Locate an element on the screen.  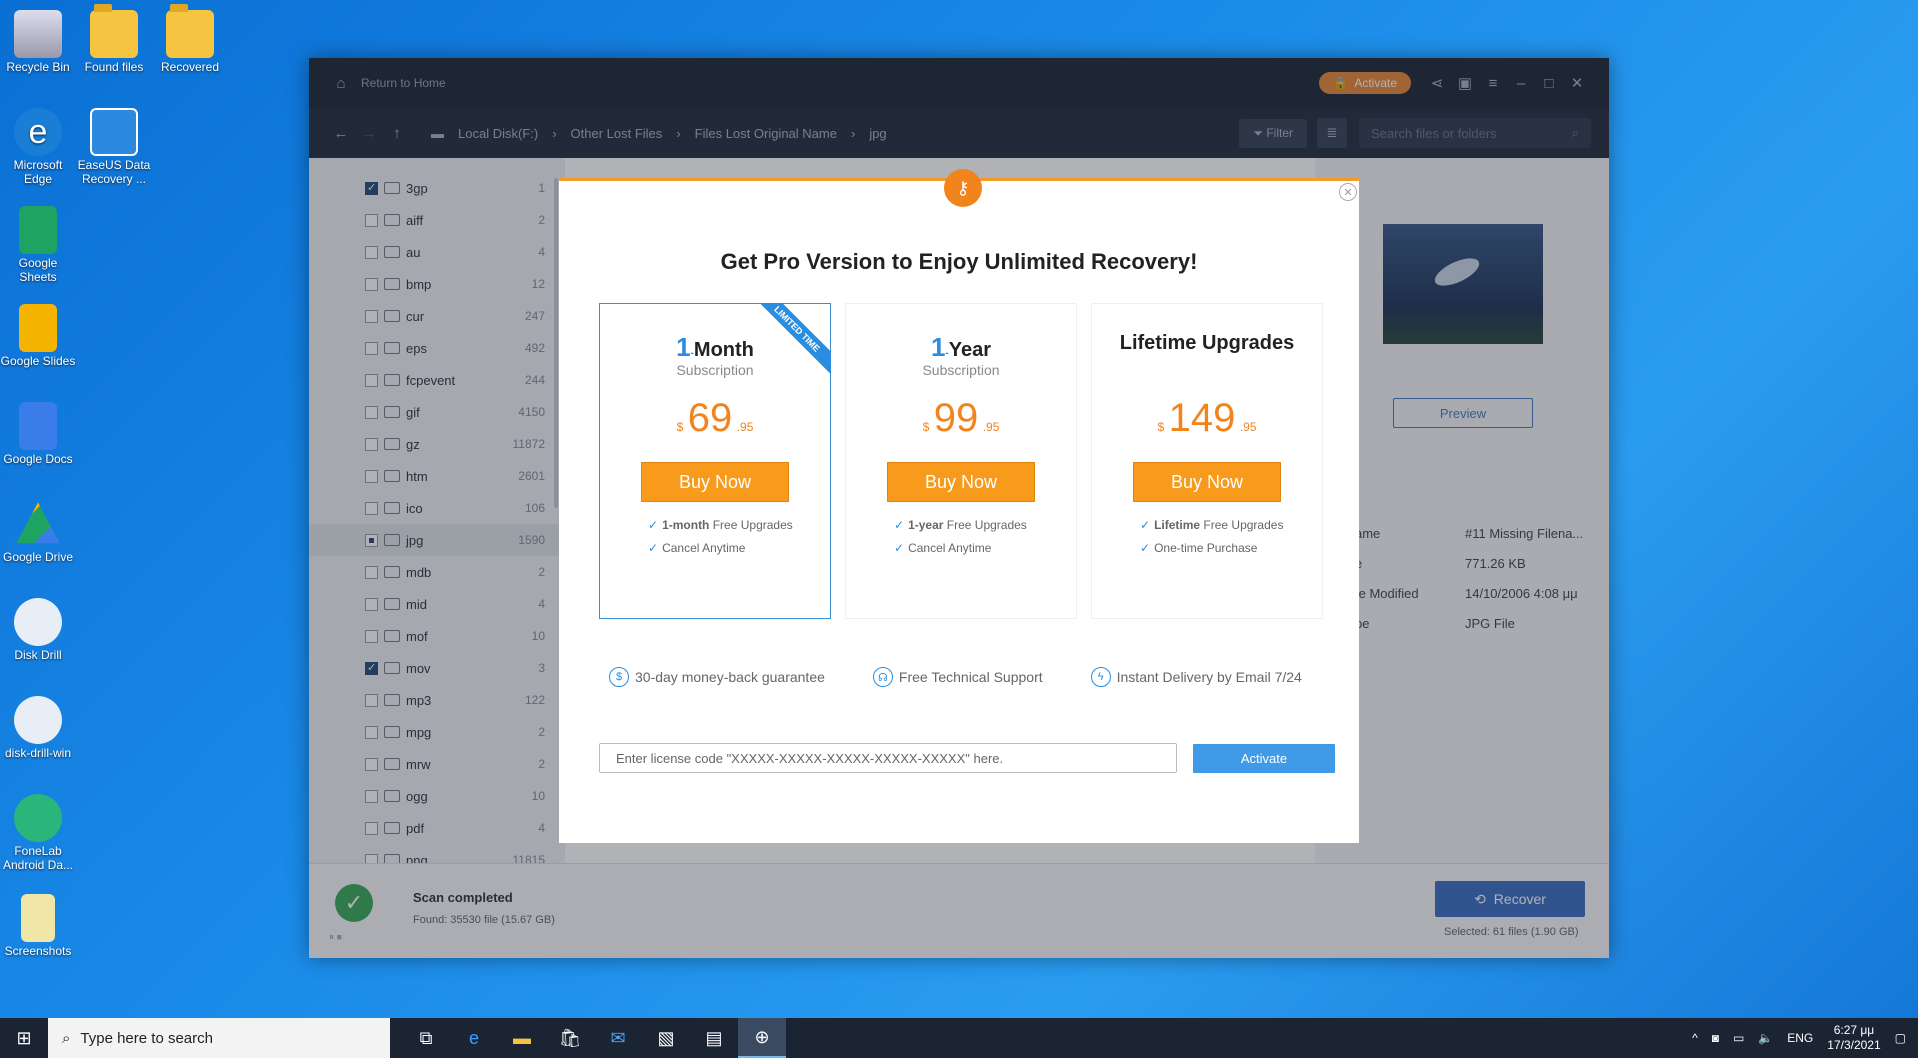
edge-icon: e is located at coordinates (38, 132).